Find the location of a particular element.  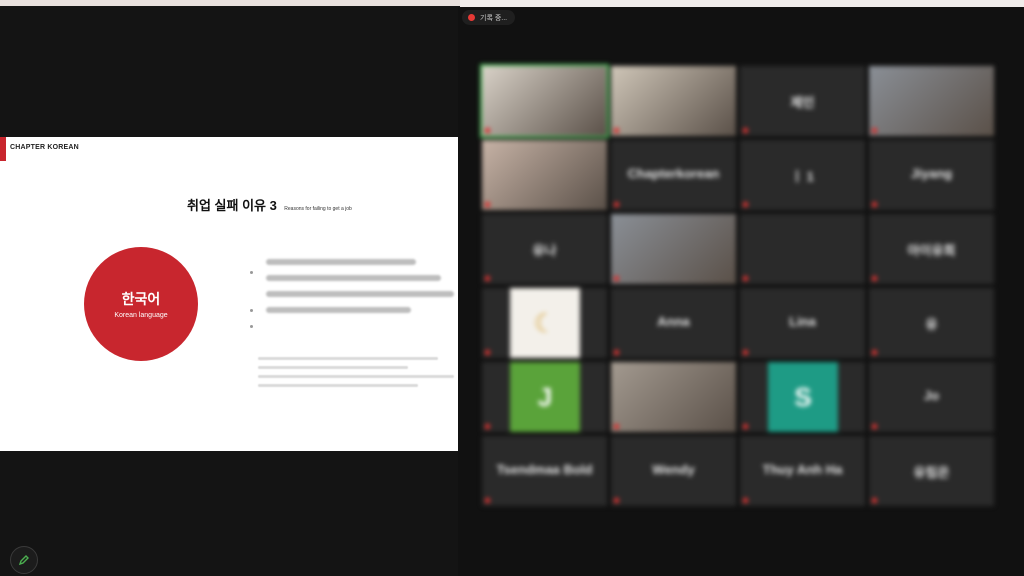

participant-tile: 아이유희 is located at coordinates (931, 249).